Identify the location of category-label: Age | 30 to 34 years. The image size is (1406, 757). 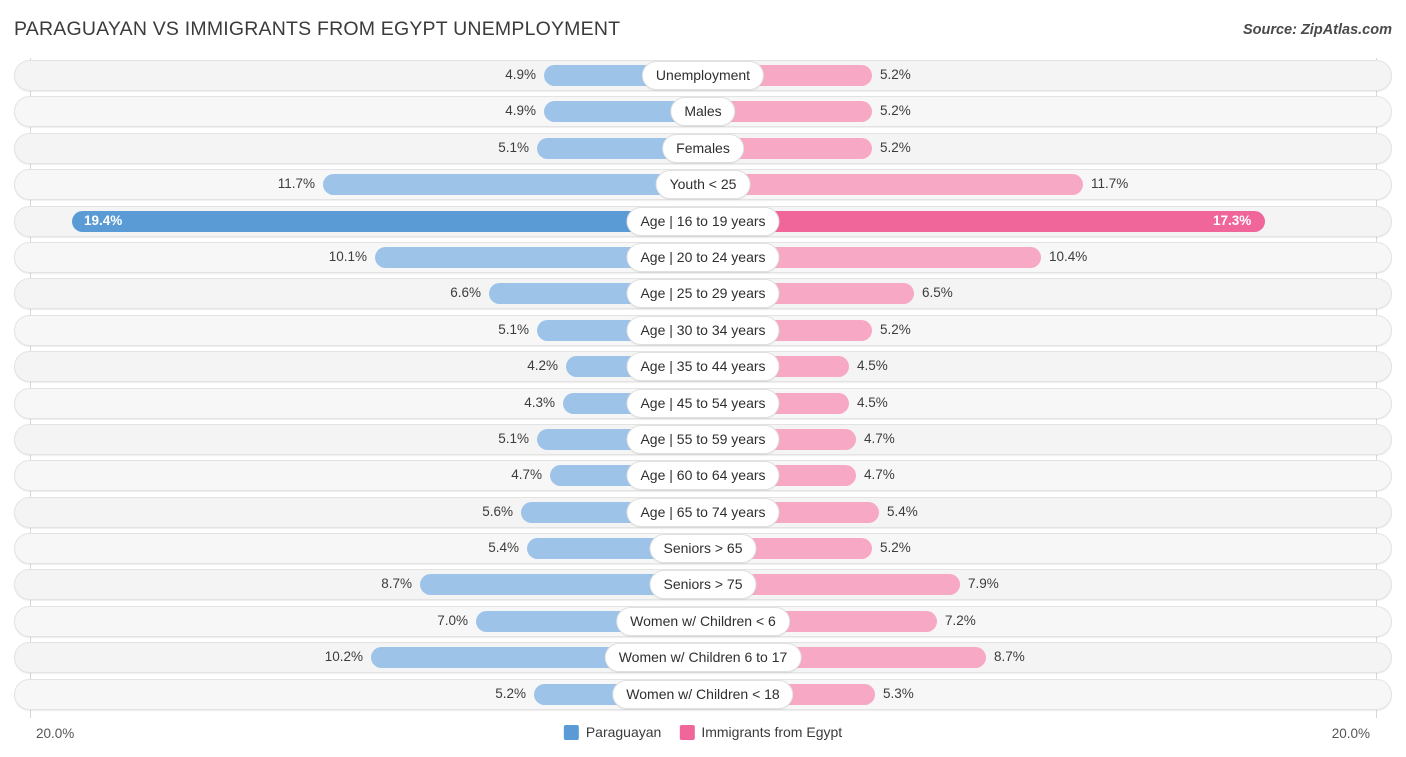
(703, 330).